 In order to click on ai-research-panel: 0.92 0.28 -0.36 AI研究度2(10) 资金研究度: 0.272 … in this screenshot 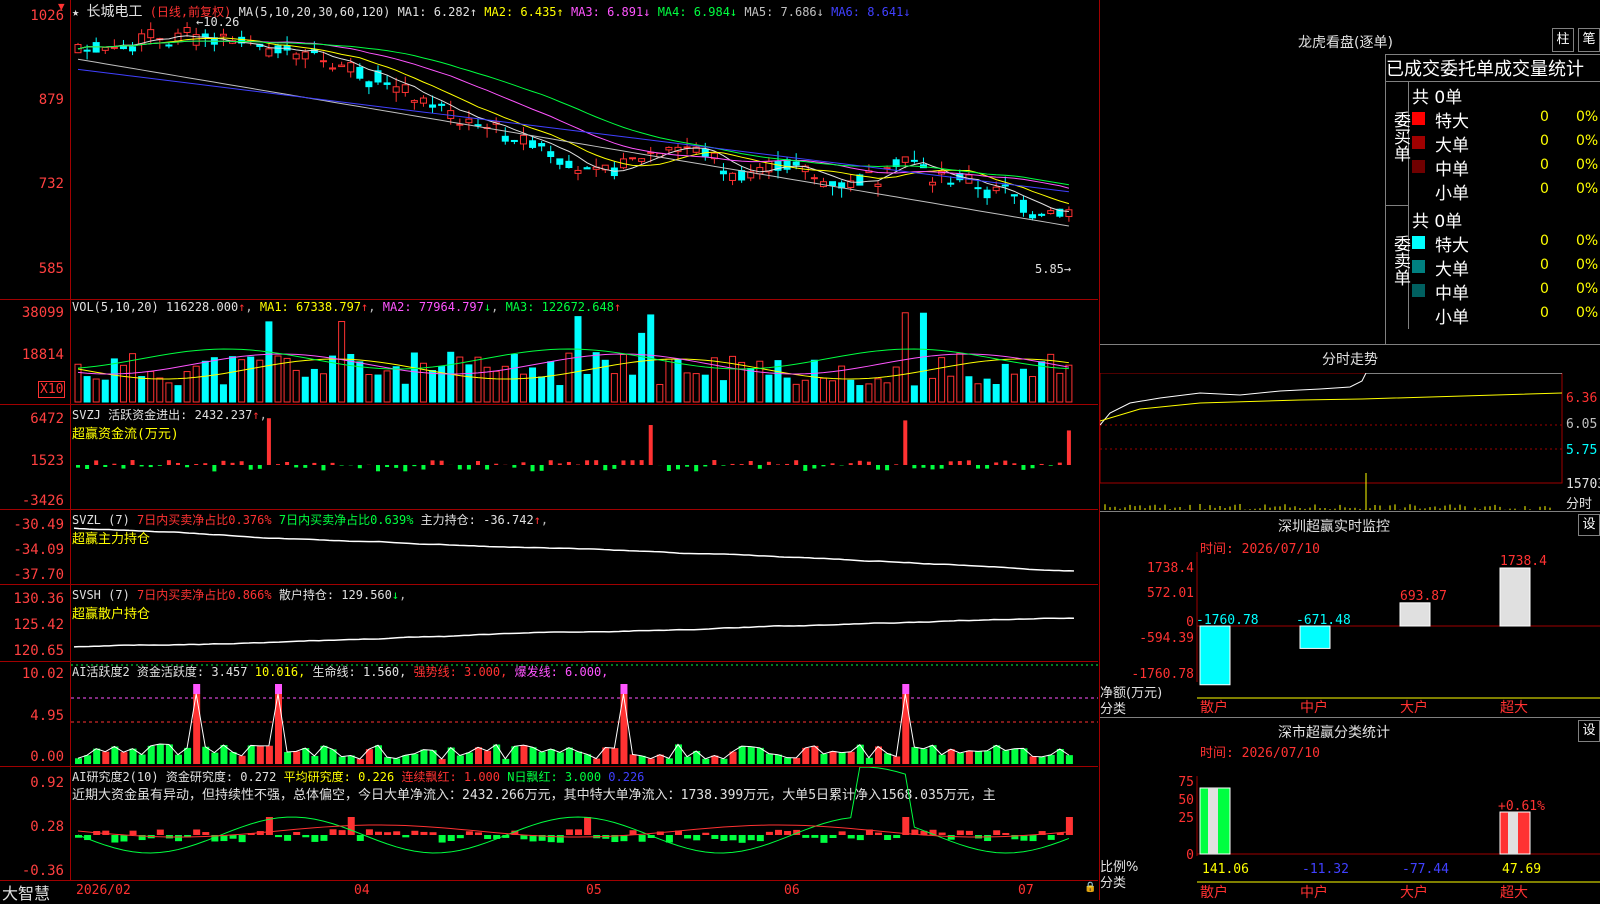, I will do `click(549, 824)`.